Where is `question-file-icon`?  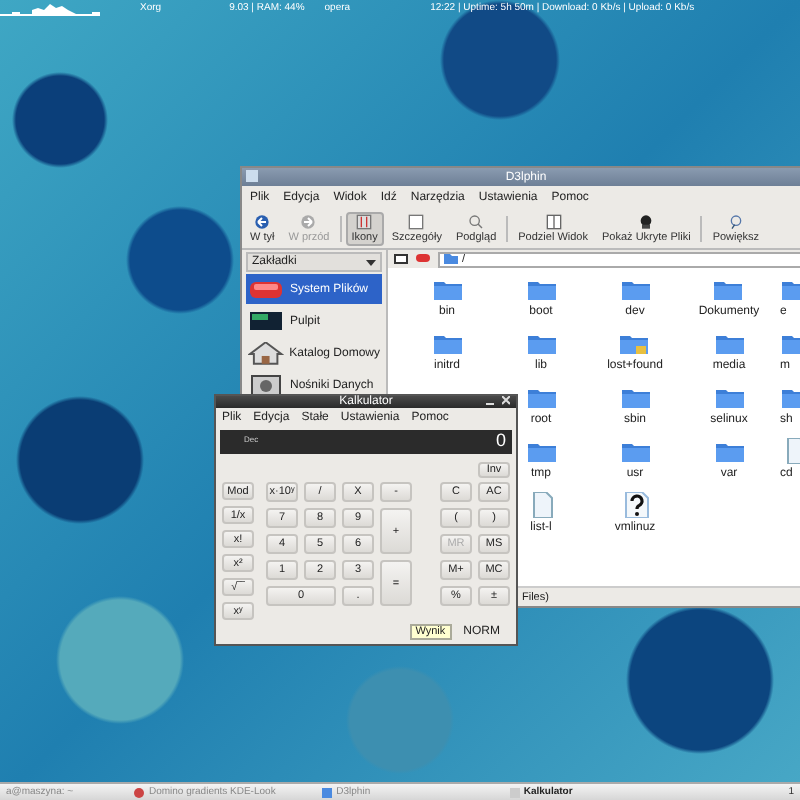
question-file-icon is located at coordinates (635, 505).